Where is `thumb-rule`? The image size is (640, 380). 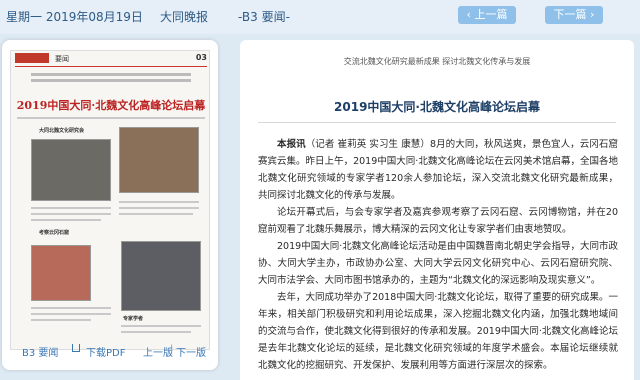
thumb-rule is located at coordinates (111, 118).